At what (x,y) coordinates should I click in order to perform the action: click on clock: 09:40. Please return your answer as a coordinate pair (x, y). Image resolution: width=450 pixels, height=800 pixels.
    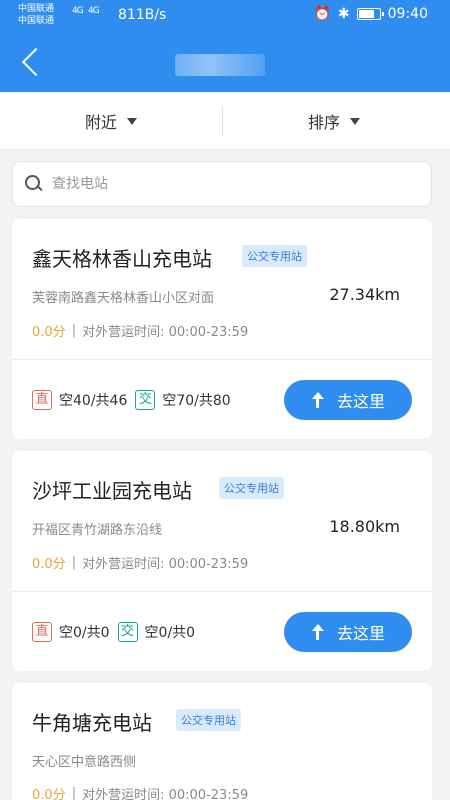
    Looking at the image, I should click on (407, 14).